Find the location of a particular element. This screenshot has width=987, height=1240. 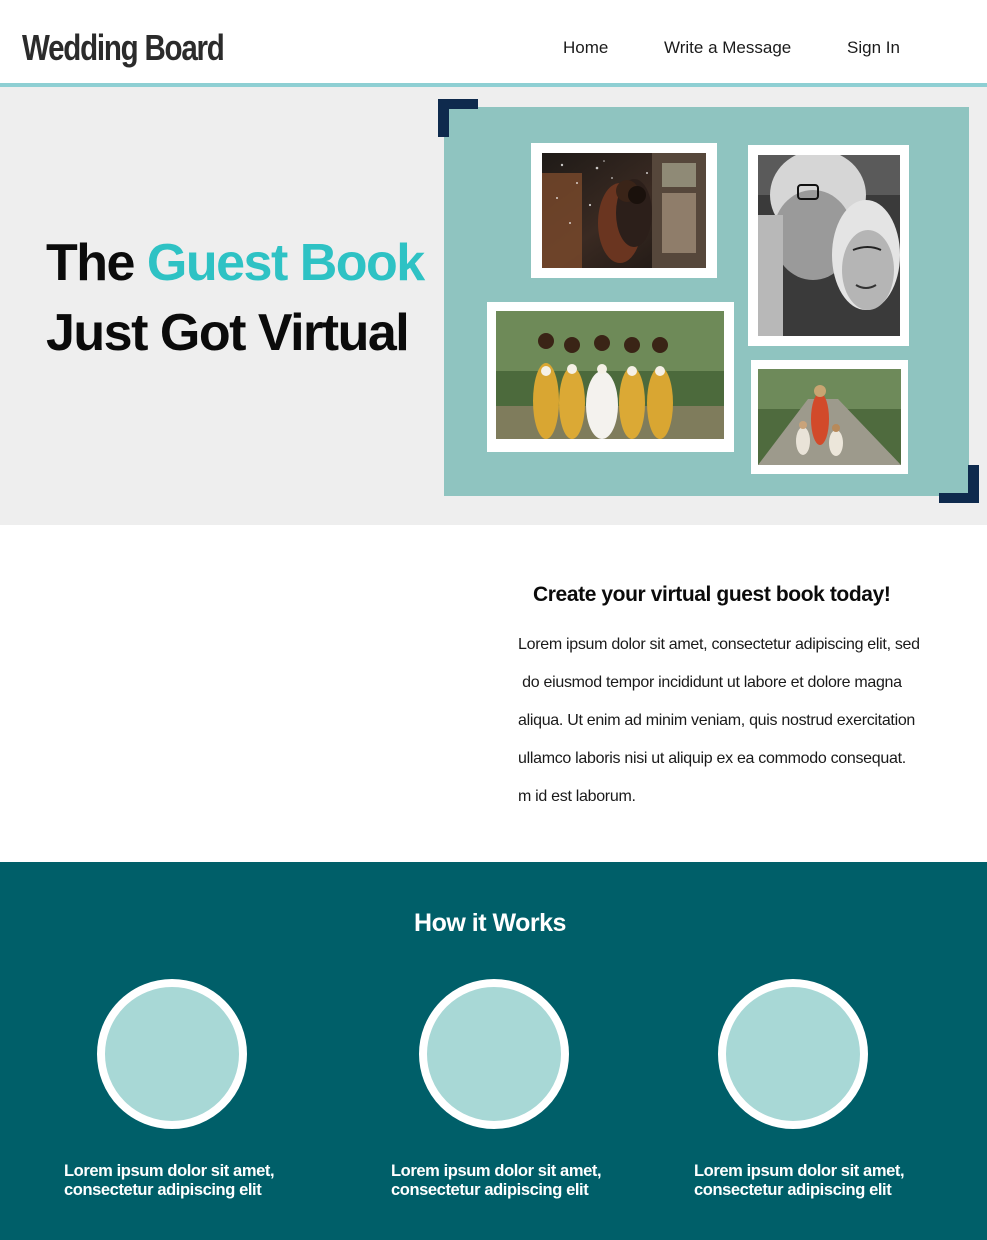

step-1-circle-icon is located at coordinates (172, 1054).